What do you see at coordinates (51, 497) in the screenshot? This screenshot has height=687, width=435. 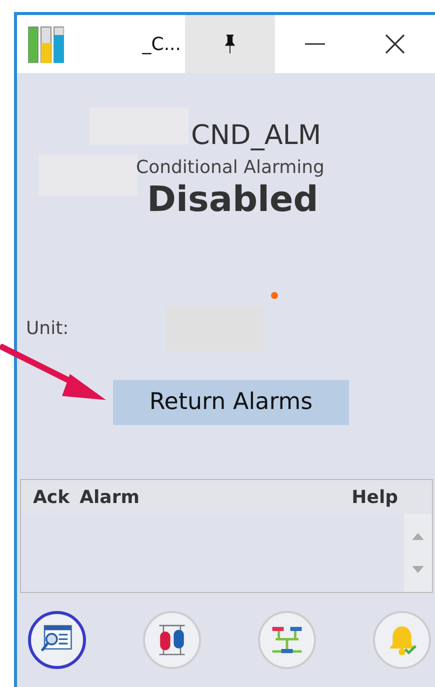 I see `column-header: Ack` at bounding box center [51, 497].